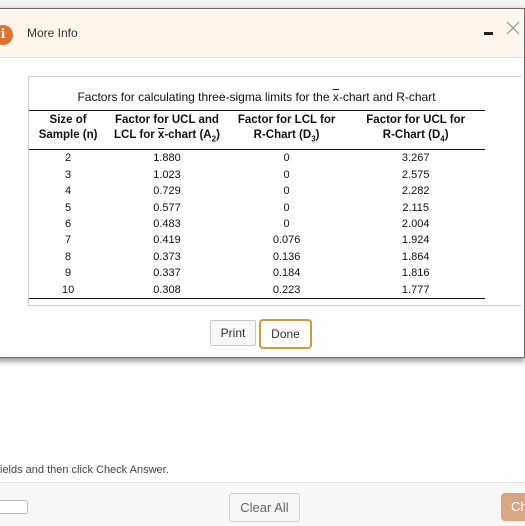  Describe the element at coordinates (285, 334) in the screenshot. I see `done-button: Done` at that location.